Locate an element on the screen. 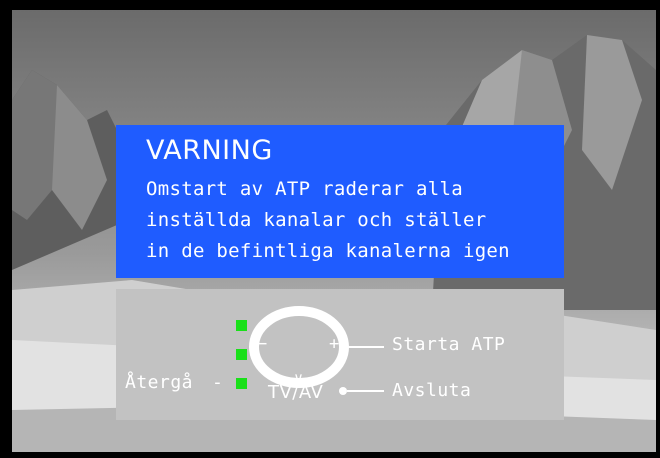 This screenshot has height=458, width=660. start-atp-label: Starta ATP is located at coordinates (448, 344).